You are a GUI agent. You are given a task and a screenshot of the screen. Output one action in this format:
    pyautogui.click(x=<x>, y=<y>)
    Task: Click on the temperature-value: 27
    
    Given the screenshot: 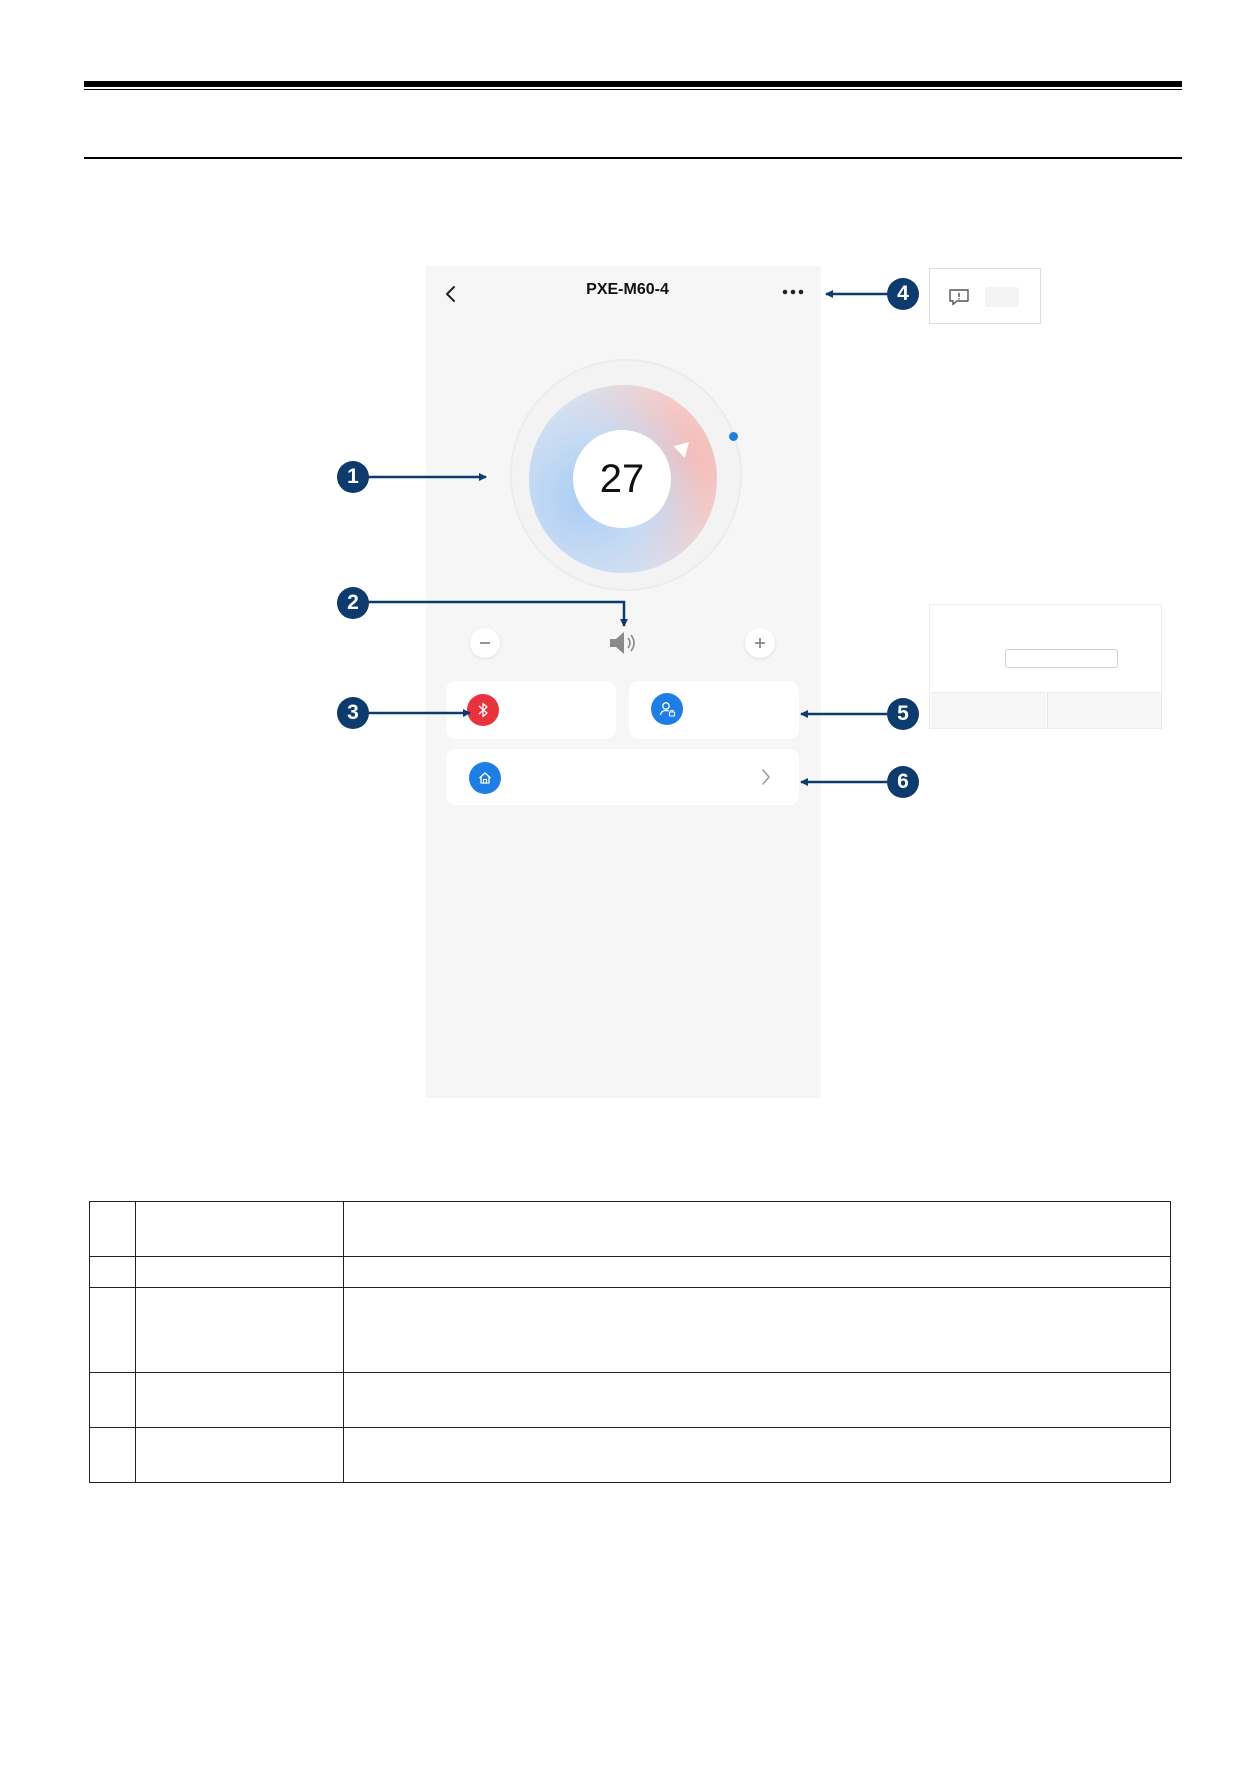 What is the action you would take?
    pyautogui.click(x=622, y=479)
    